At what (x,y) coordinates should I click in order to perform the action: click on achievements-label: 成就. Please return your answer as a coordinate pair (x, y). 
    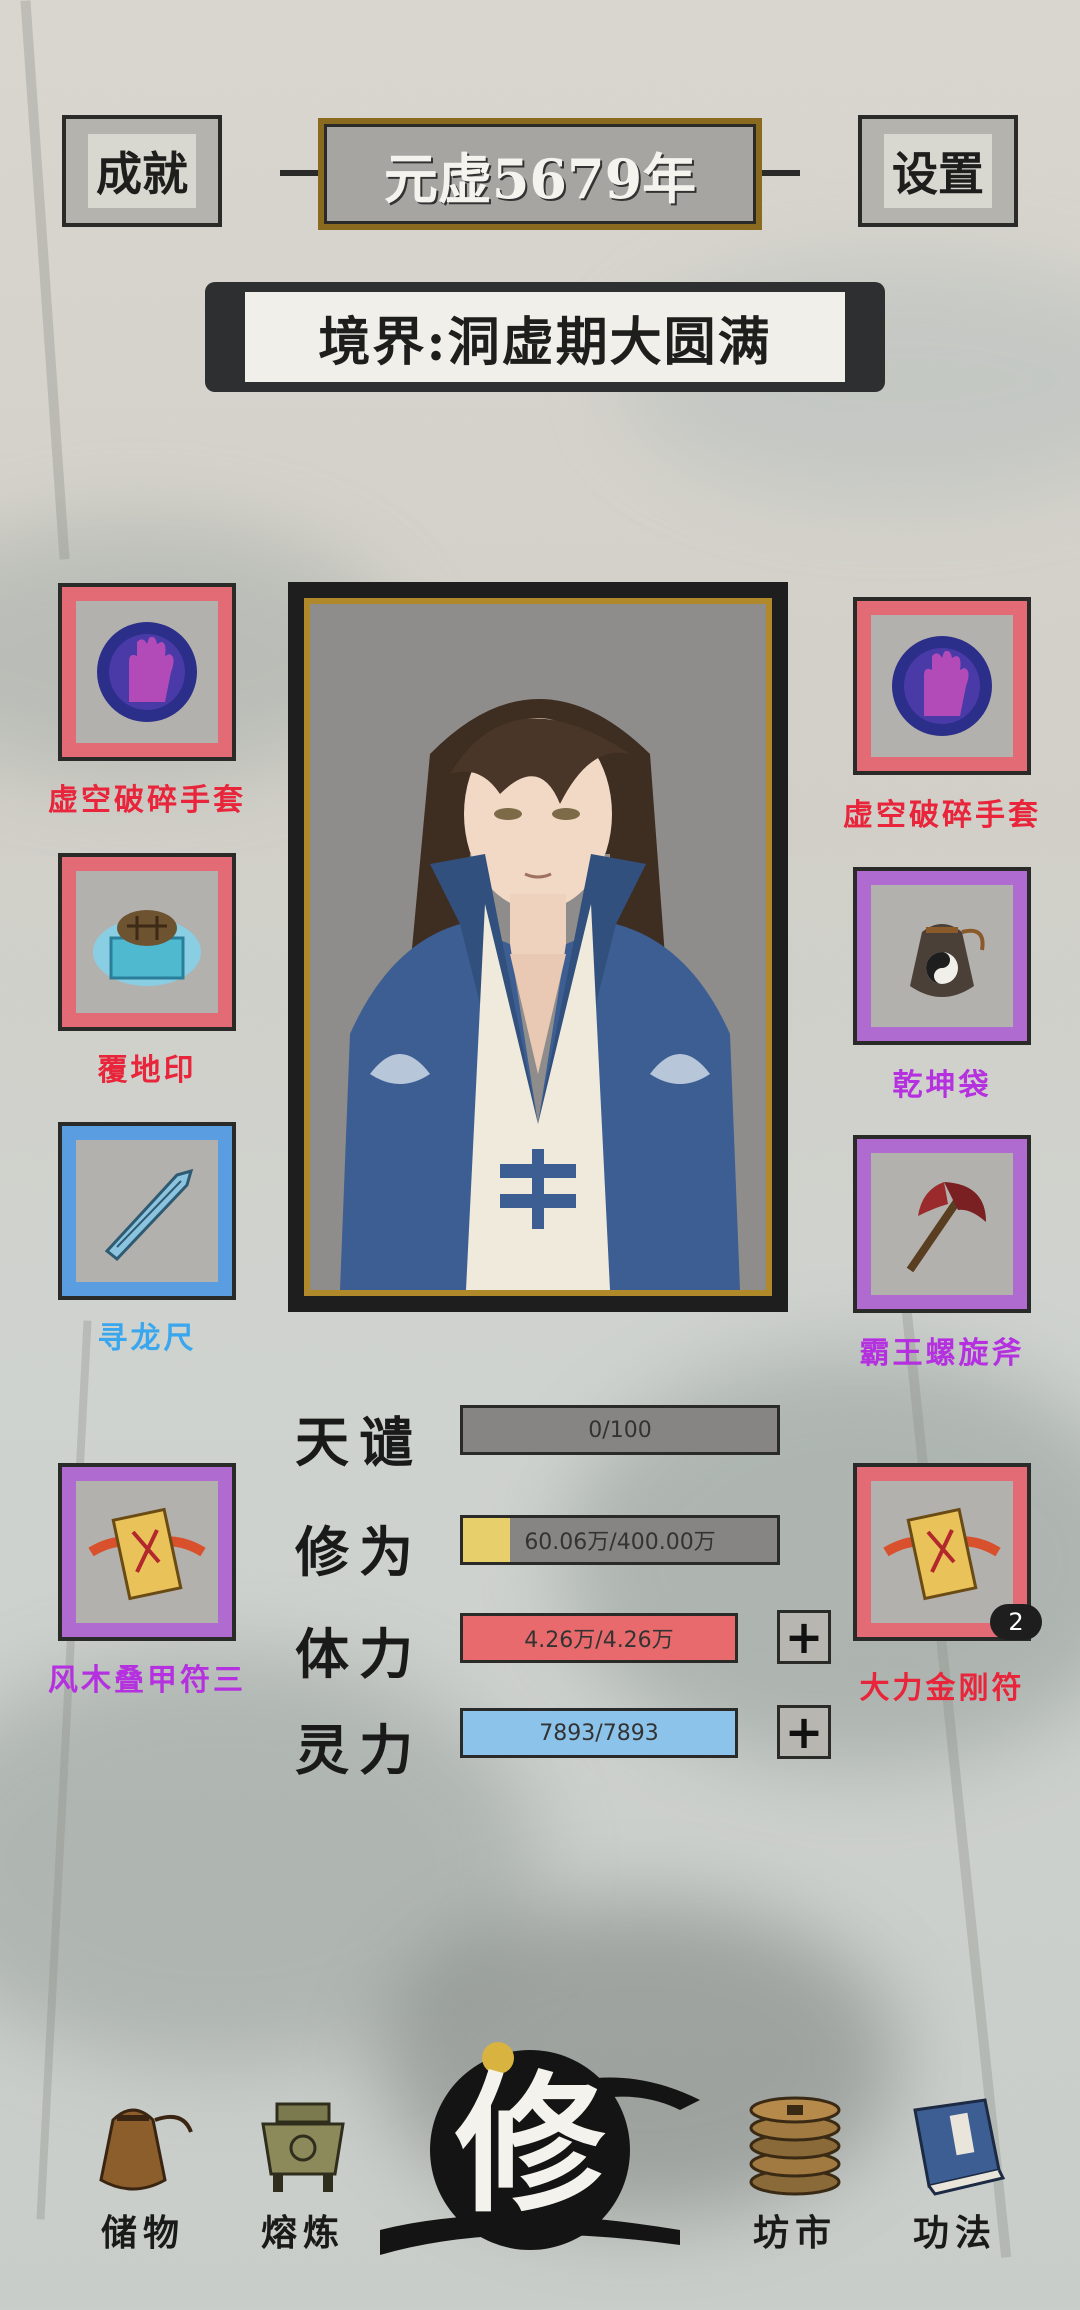
    Looking at the image, I should click on (142, 171).